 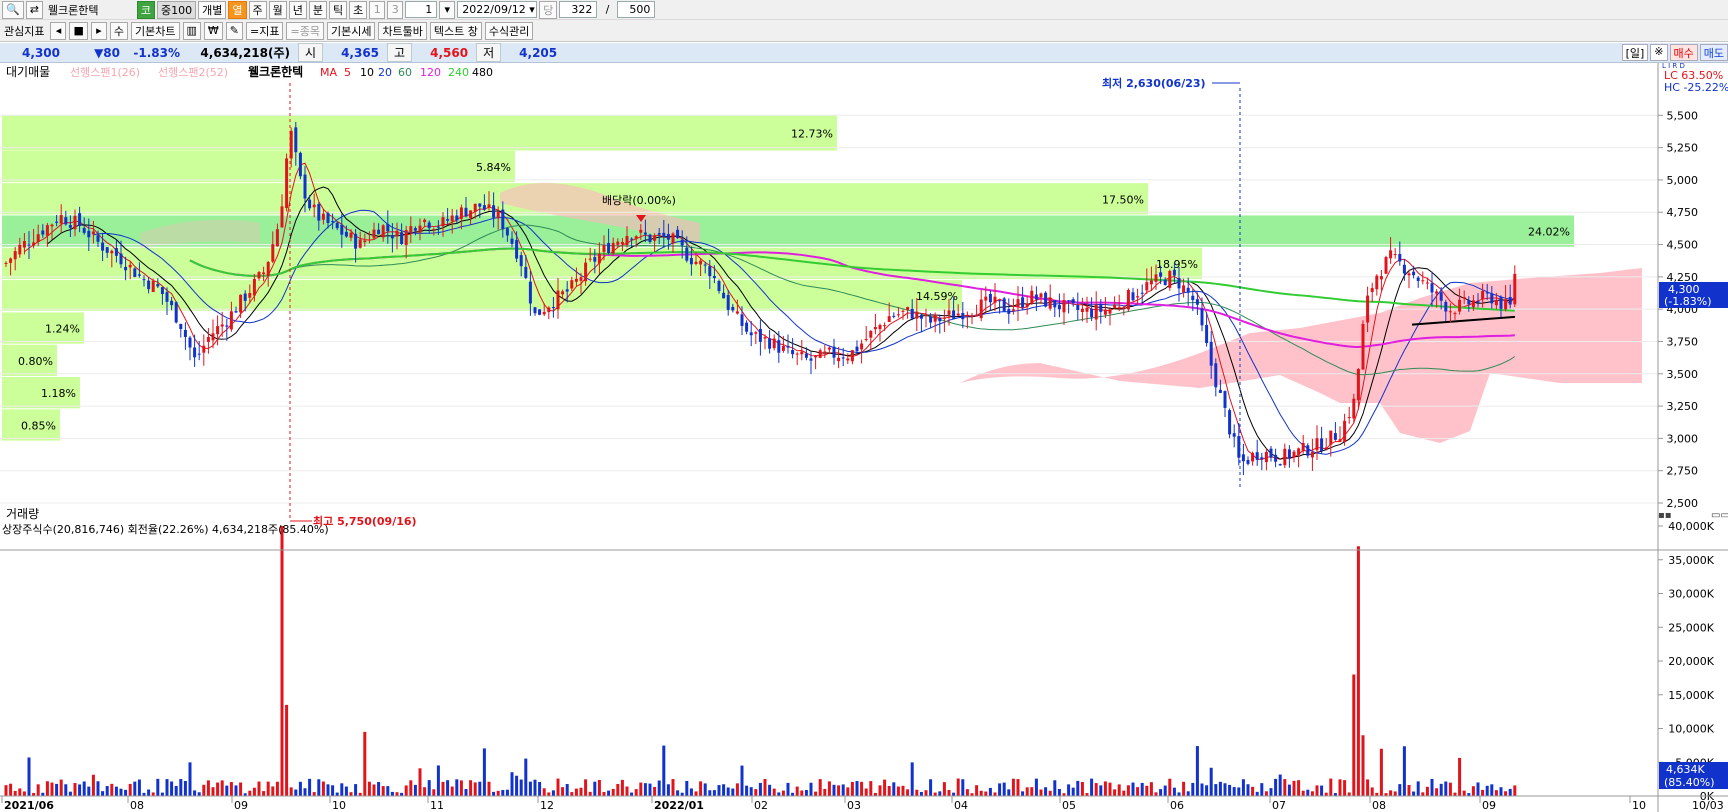 What do you see at coordinates (1713, 52) in the screenshot?
I see `sell-button: 매도` at bounding box center [1713, 52].